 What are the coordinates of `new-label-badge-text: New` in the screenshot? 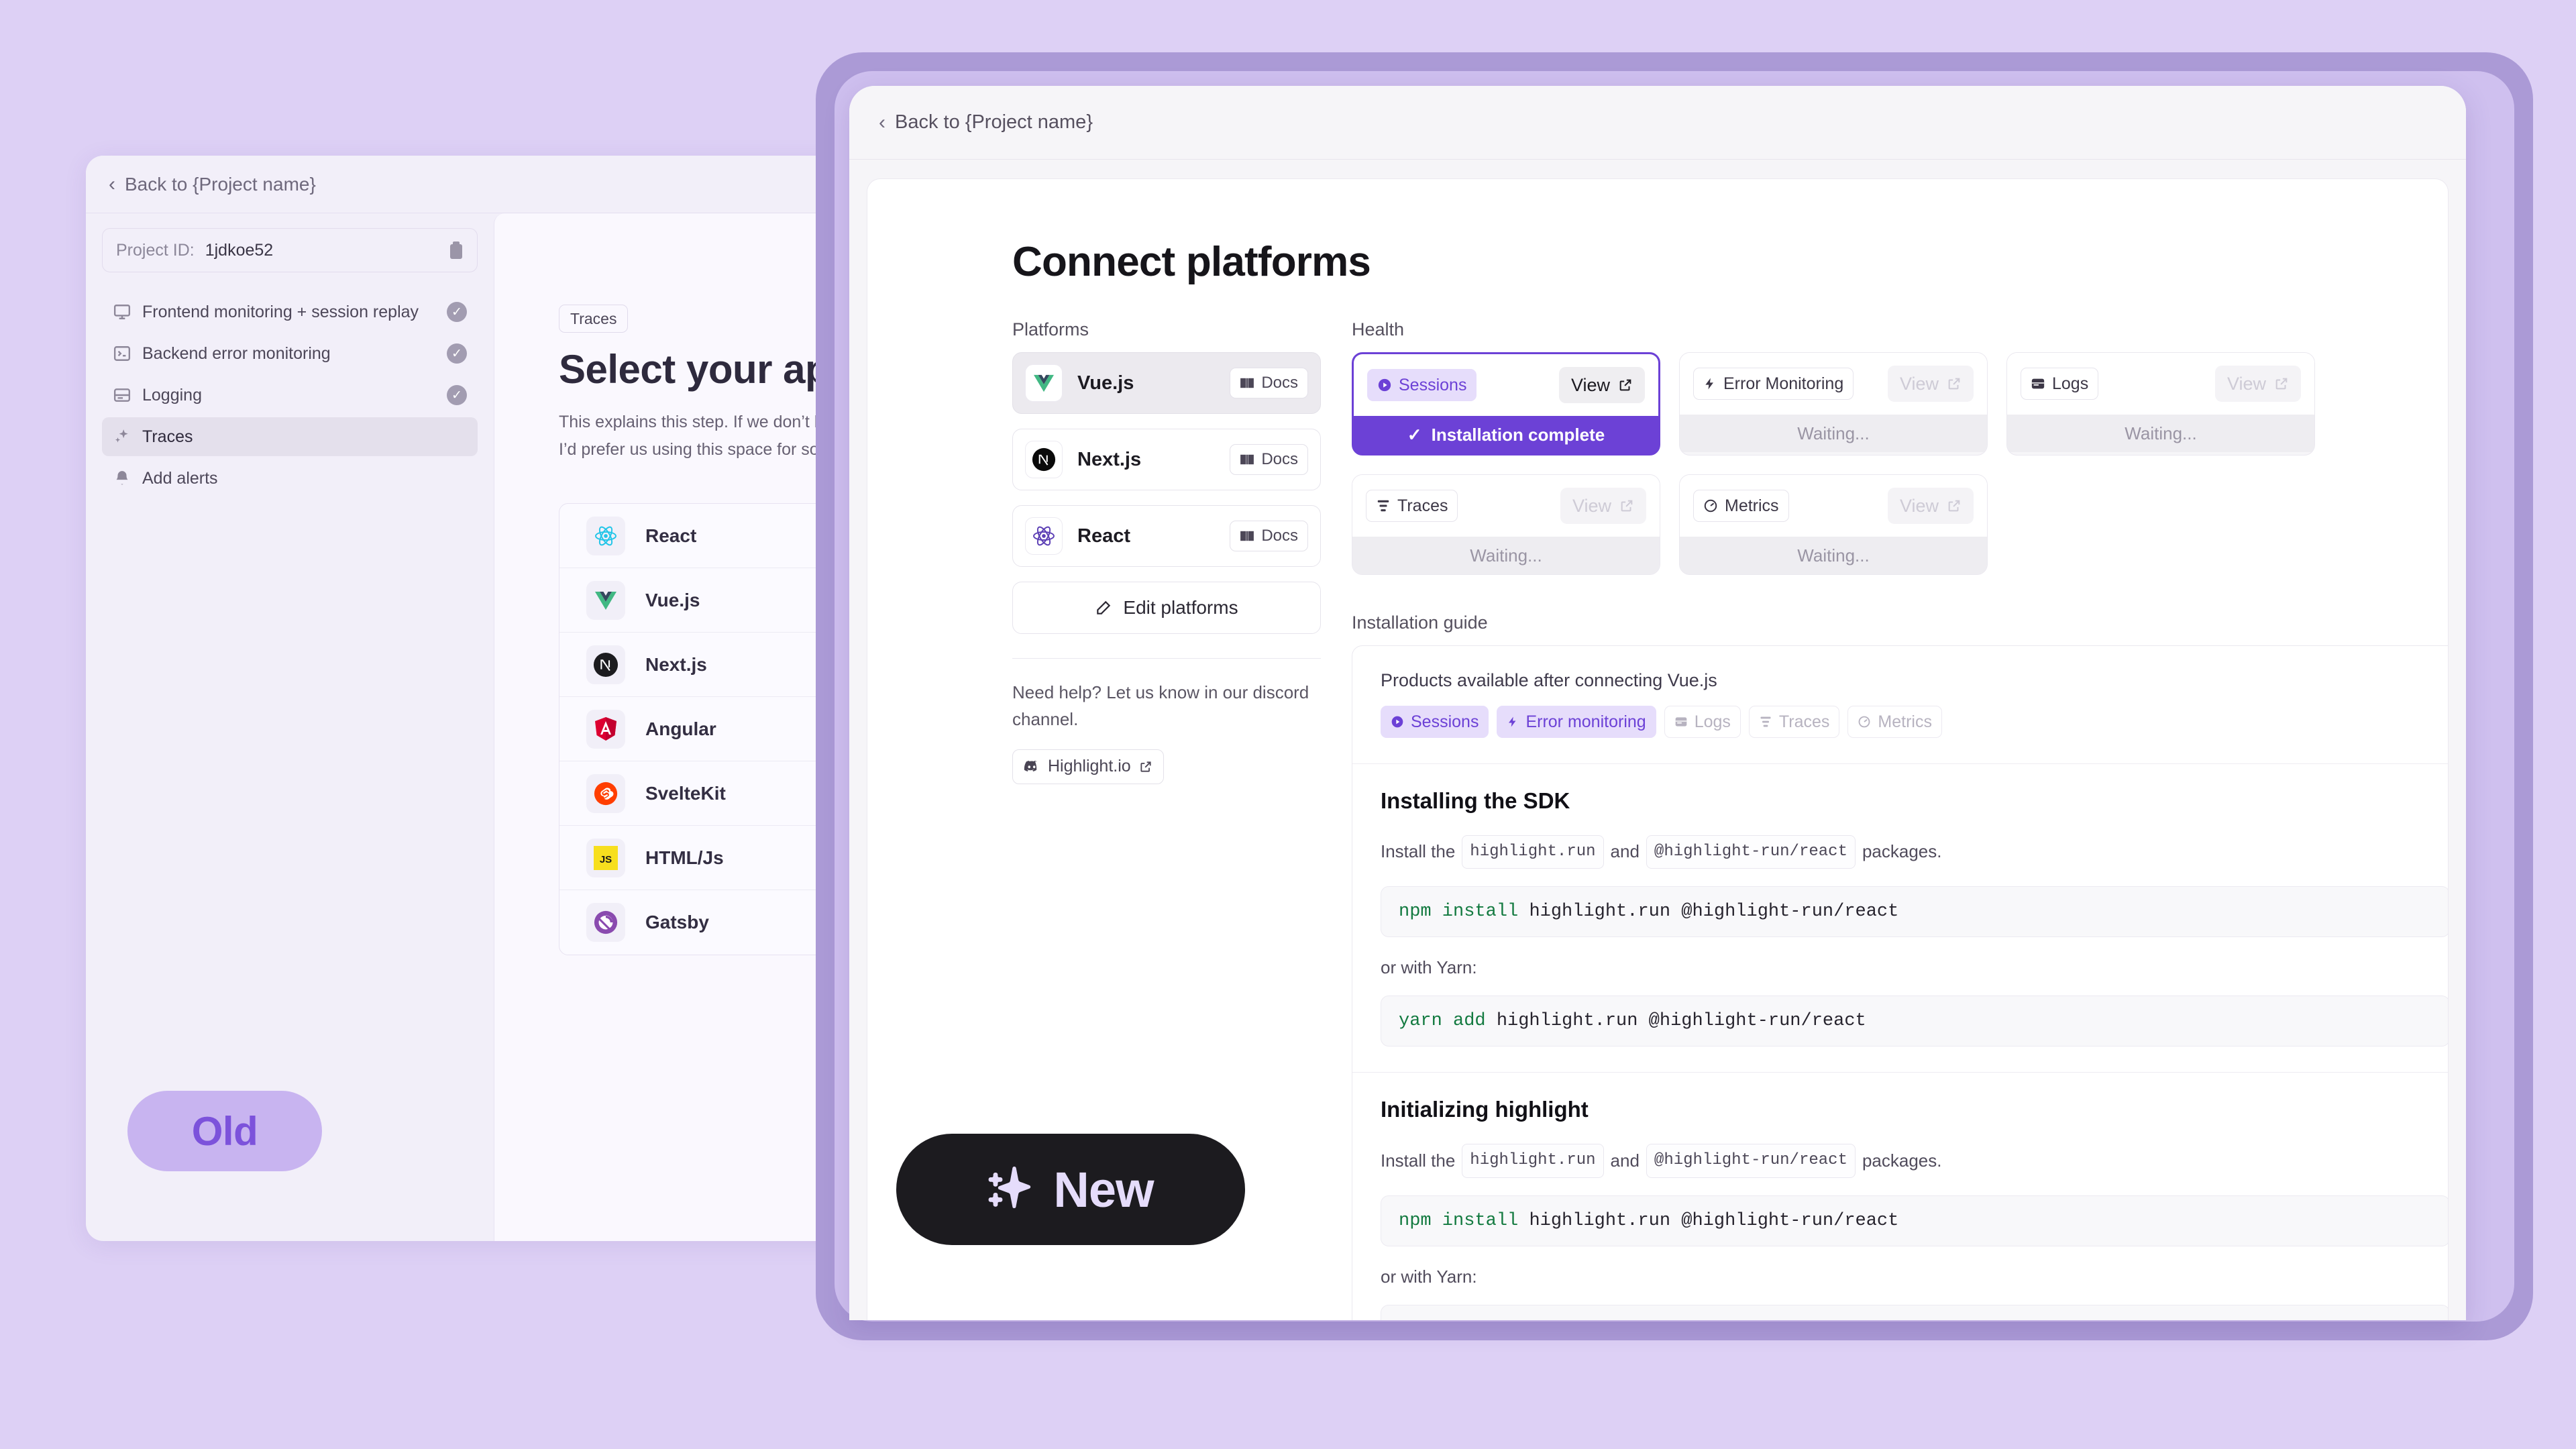 It's located at (1103, 1189).